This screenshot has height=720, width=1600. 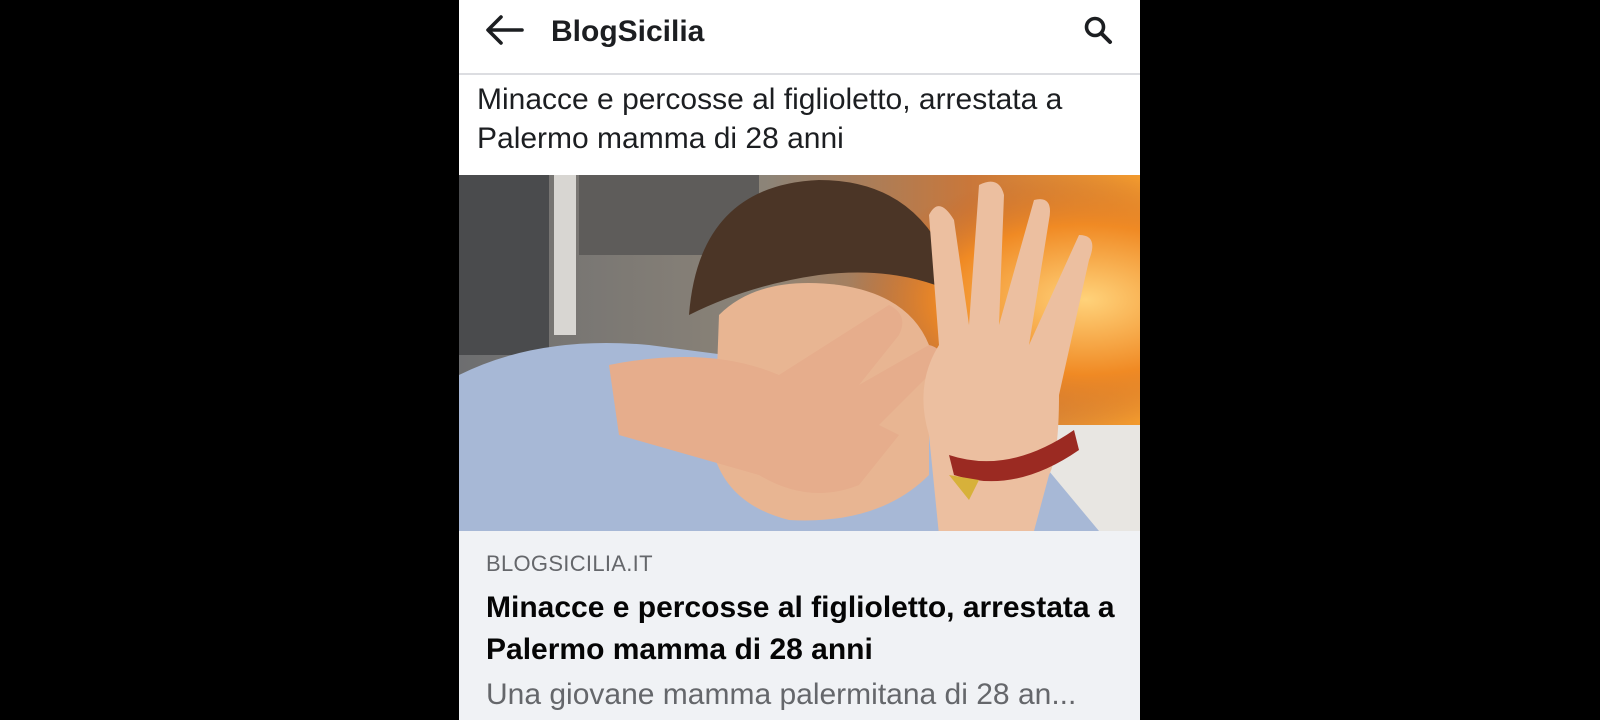 I want to click on arrow-left-icon, so click(x=504, y=32).